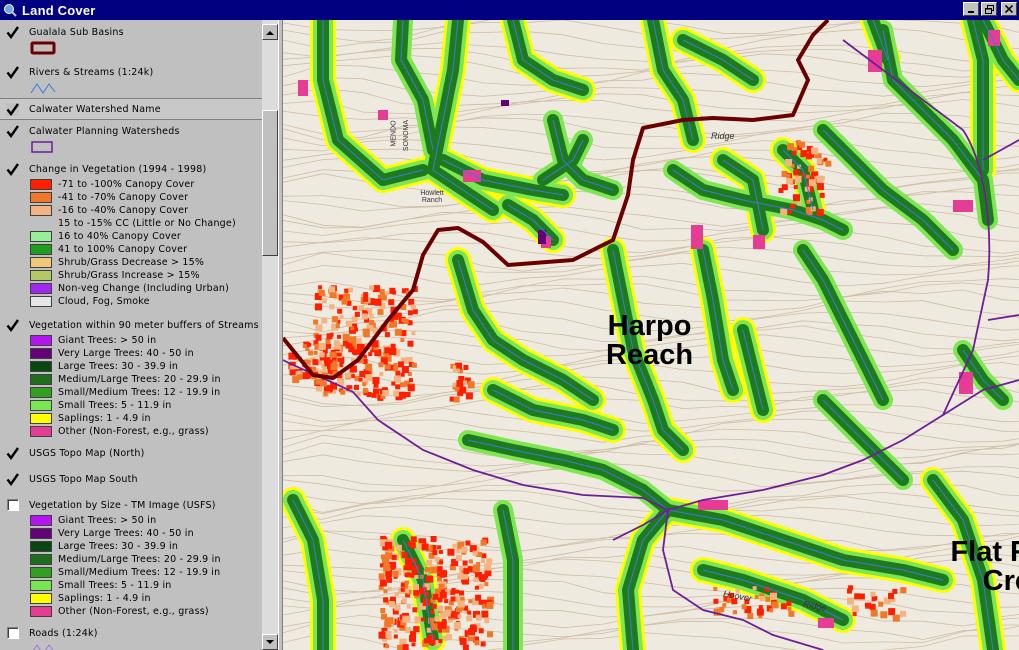 This screenshot has width=1019, height=650. What do you see at coordinates (43, 88) in the screenshot?
I see `stream-line-symbol` at bounding box center [43, 88].